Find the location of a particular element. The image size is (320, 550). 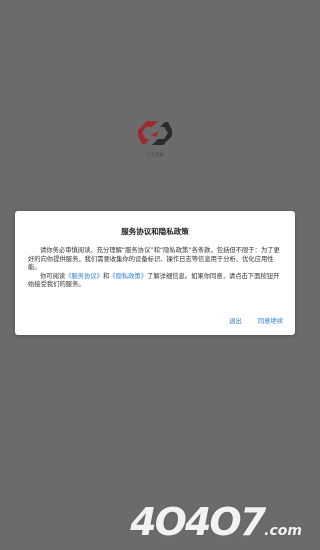

watermark-text: 4O4O7 is located at coordinates (198, 522).